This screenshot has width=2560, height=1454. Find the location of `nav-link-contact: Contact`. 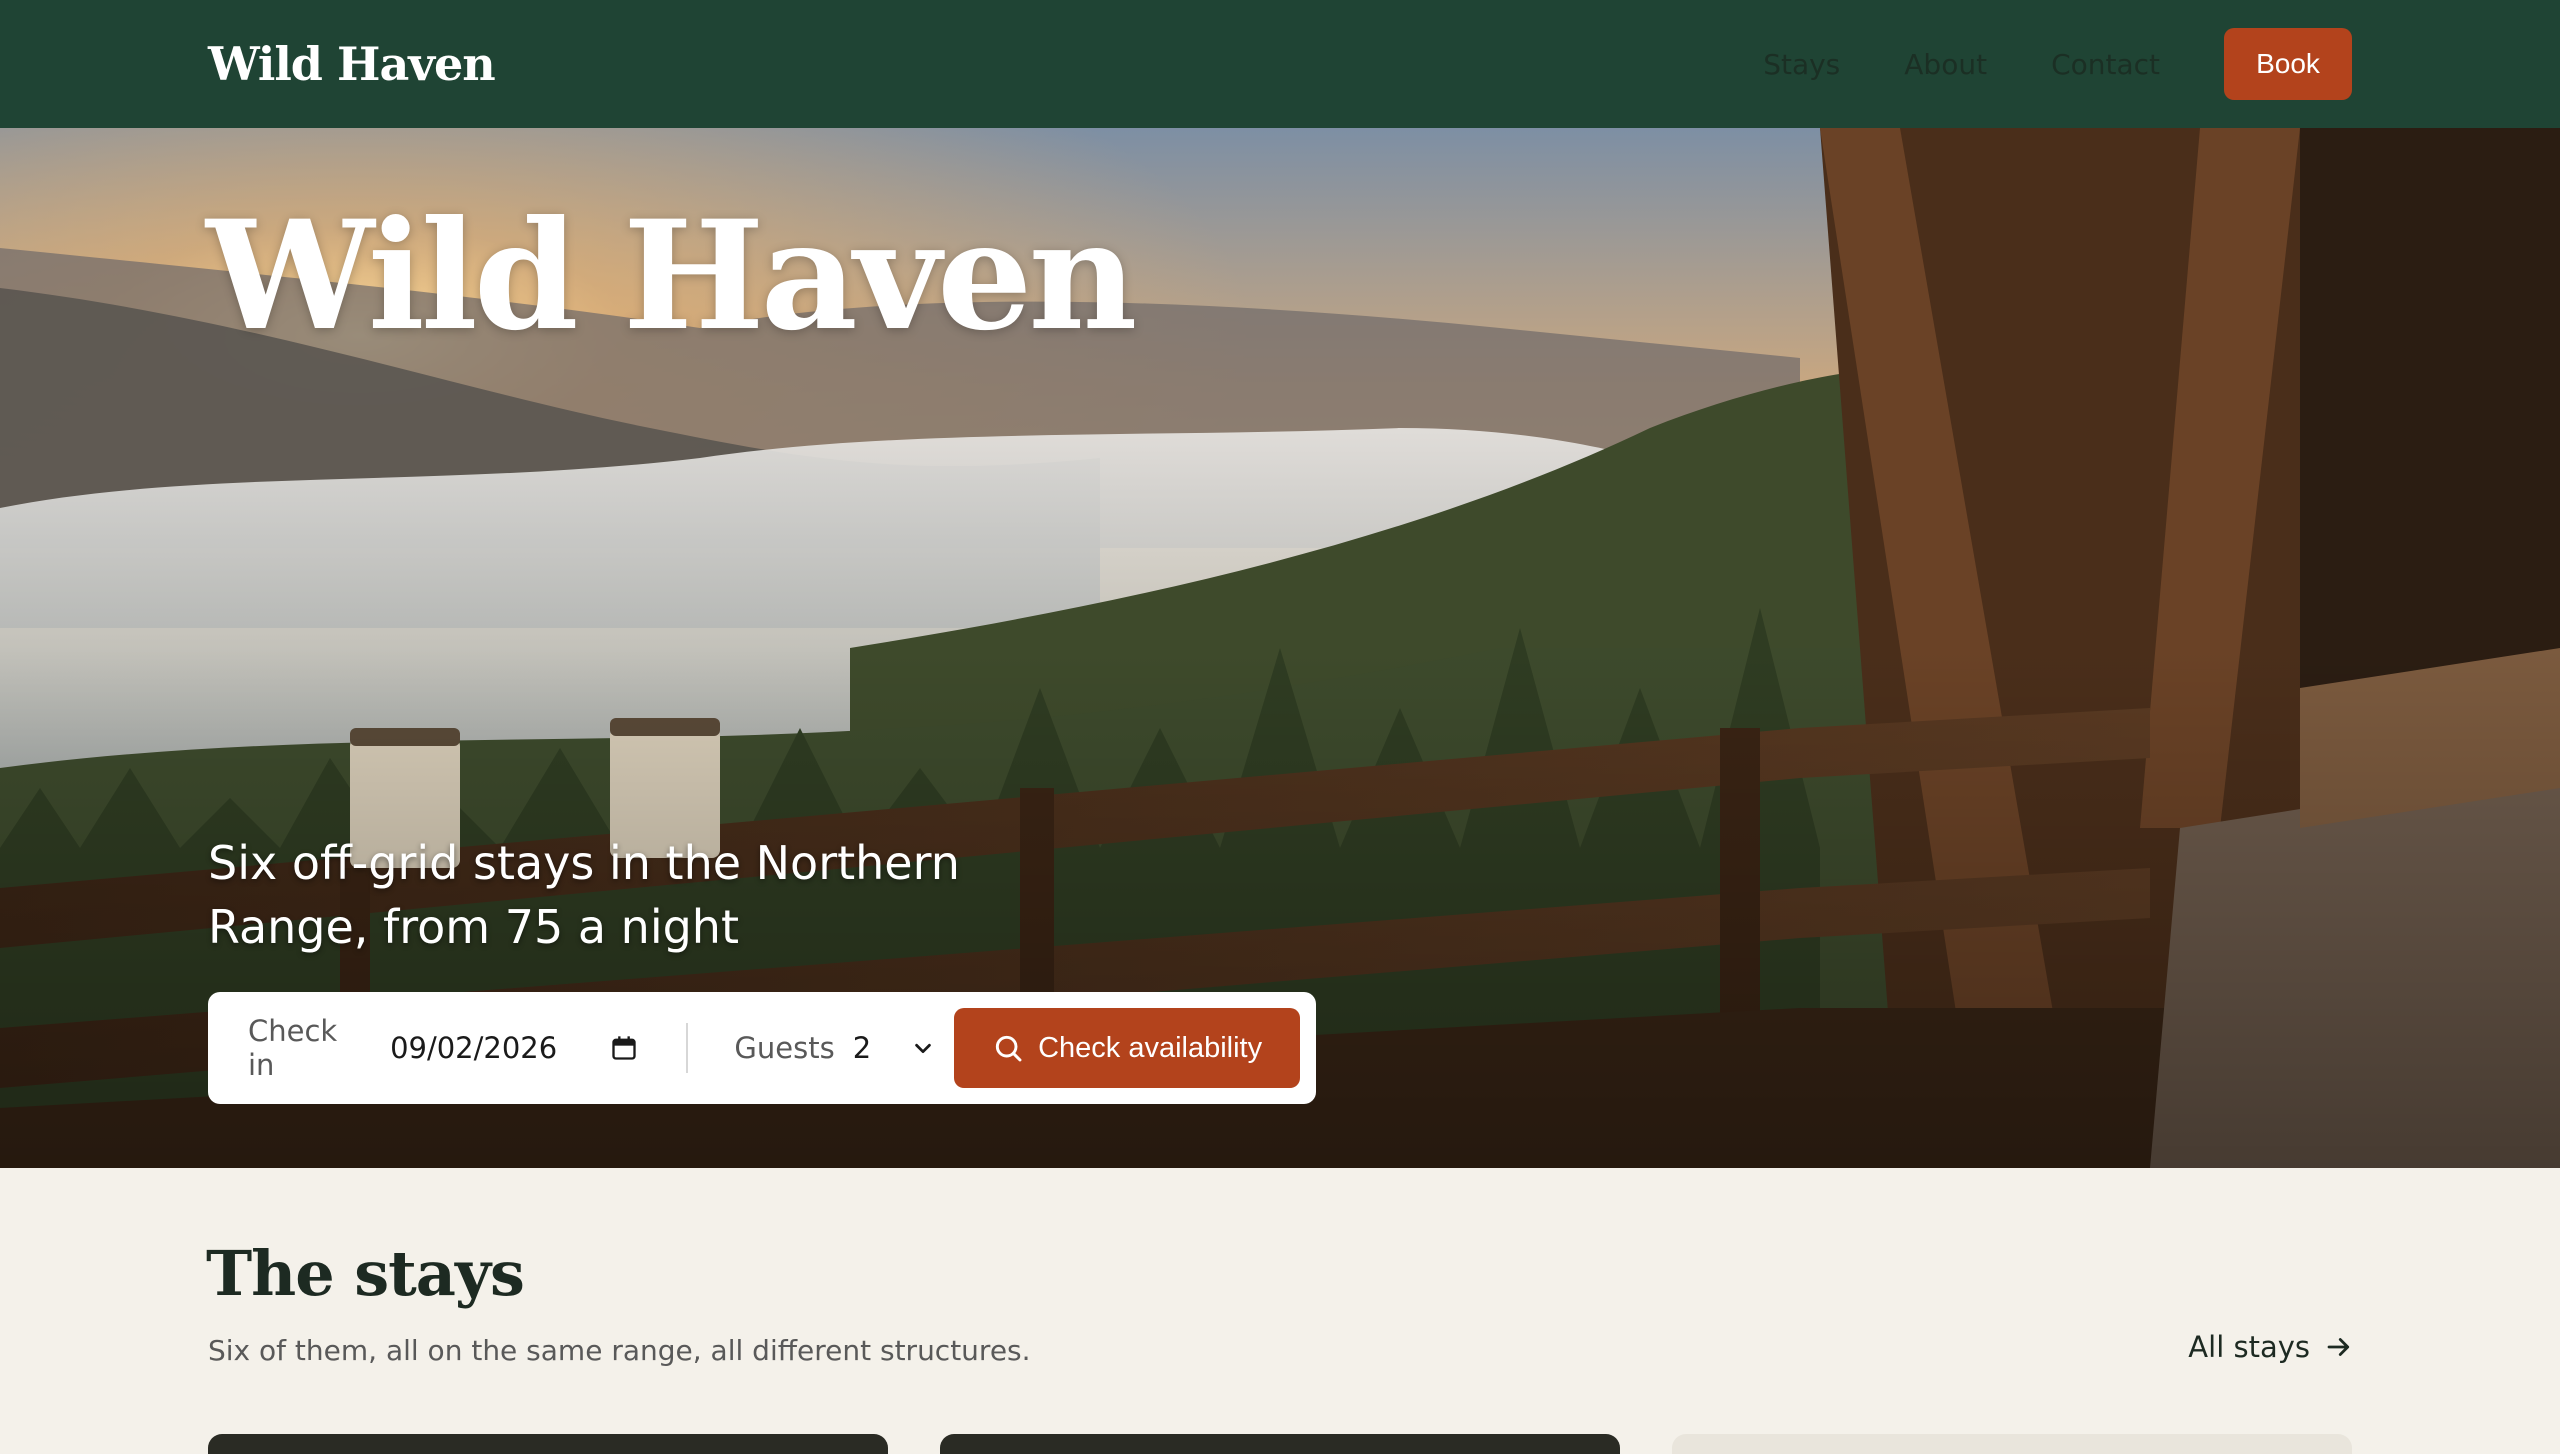

nav-link-contact: Contact is located at coordinates (2105, 64).